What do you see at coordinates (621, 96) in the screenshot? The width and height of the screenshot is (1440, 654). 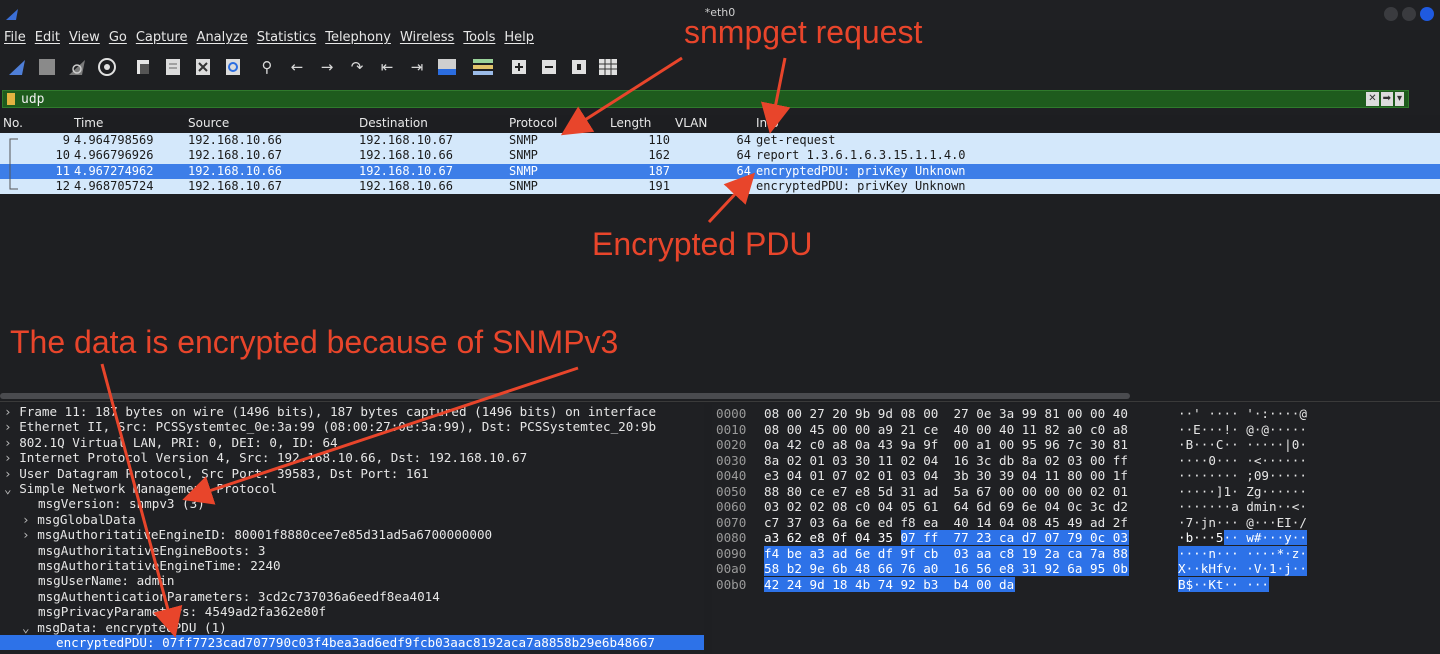 I see `arrow-to-protocol` at bounding box center [621, 96].